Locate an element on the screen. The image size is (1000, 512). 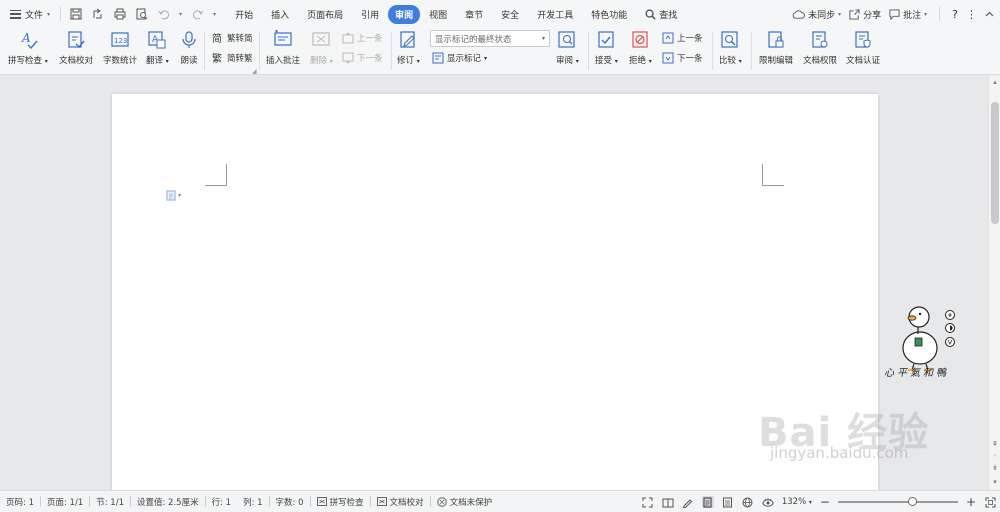
doc-proofread-button: 文档校对 is located at coordinates (76, 48).